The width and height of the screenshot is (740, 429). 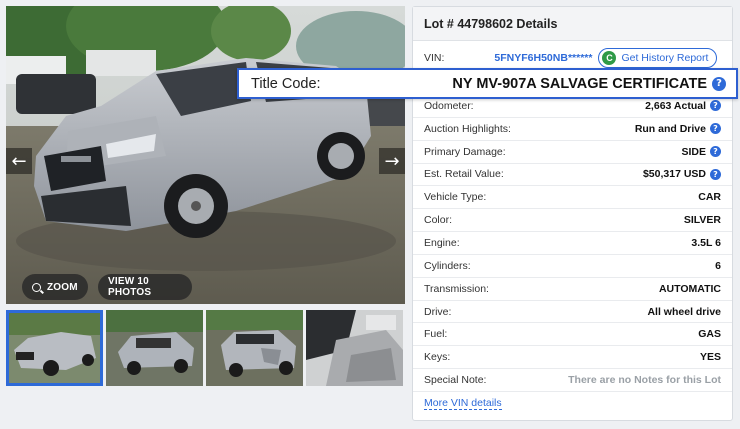 What do you see at coordinates (543, 58) in the screenshot?
I see `vin-value: 5FNYF6H50NB******` at bounding box center [543, 58].